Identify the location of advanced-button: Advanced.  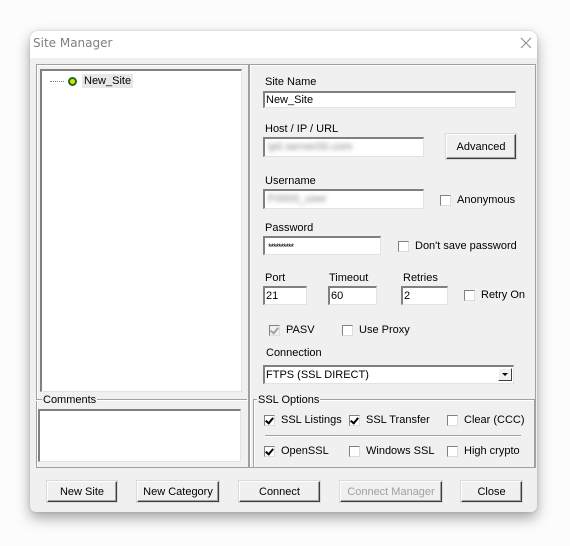
(481, 146).